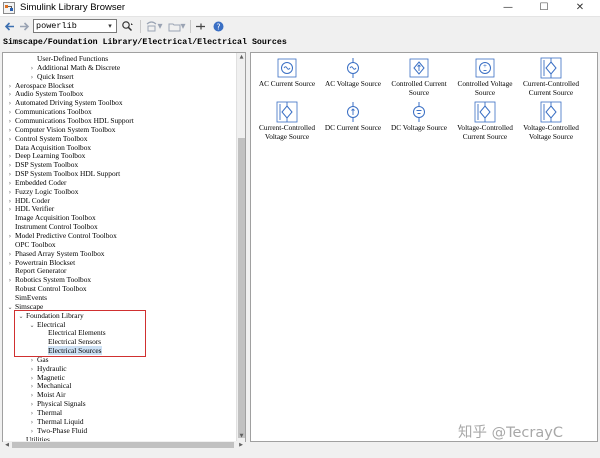 This screenshot has height=458, width=600. What do you see at coordinates (42, 191) in the screenshot?
I see `tree-item: › Fuzzy Logic Toolbox` at bounding box center [42, 191].